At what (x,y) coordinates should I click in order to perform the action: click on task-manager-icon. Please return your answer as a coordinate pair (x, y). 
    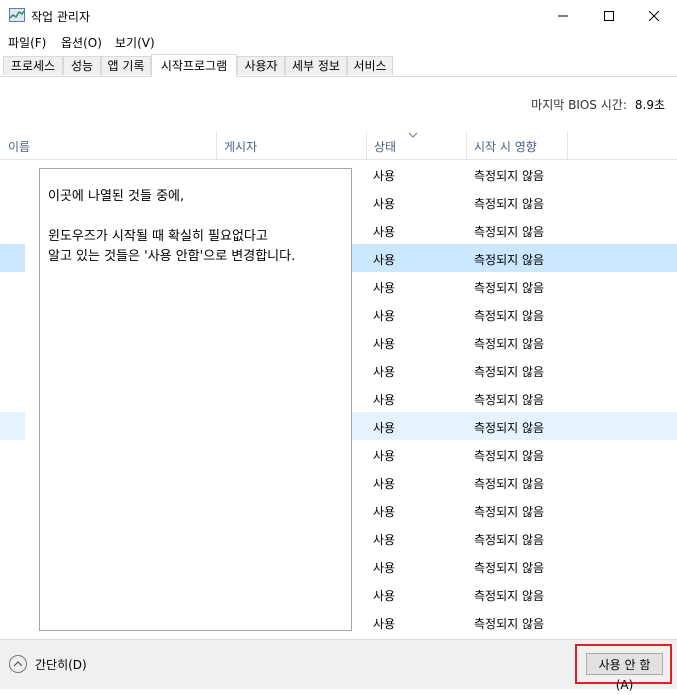
    Looking at the image, I should click on (17, 15).